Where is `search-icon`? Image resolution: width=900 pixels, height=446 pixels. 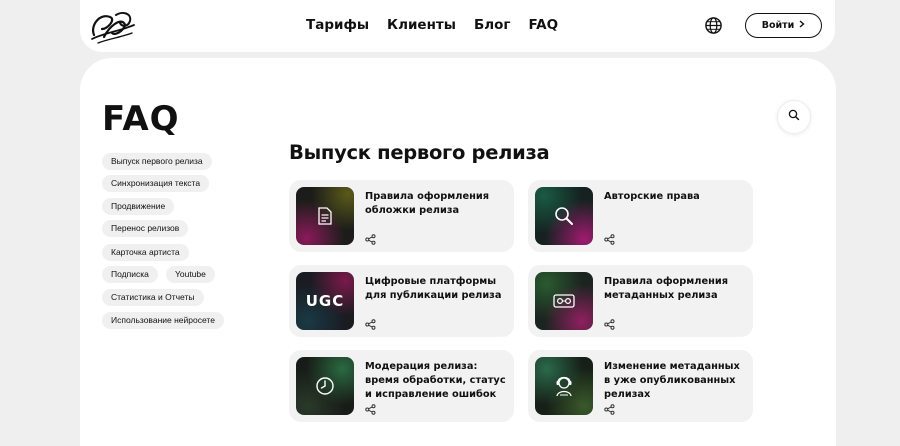
search-icon is located at coordinates (794, 117).